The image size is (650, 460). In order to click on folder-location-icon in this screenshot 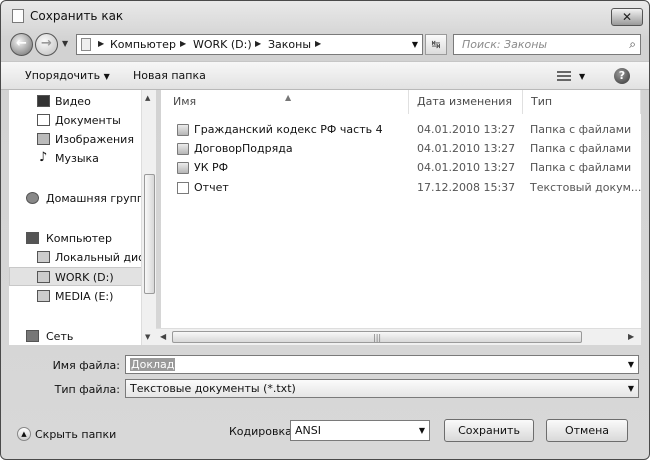, I will do `click(86, 44)`.